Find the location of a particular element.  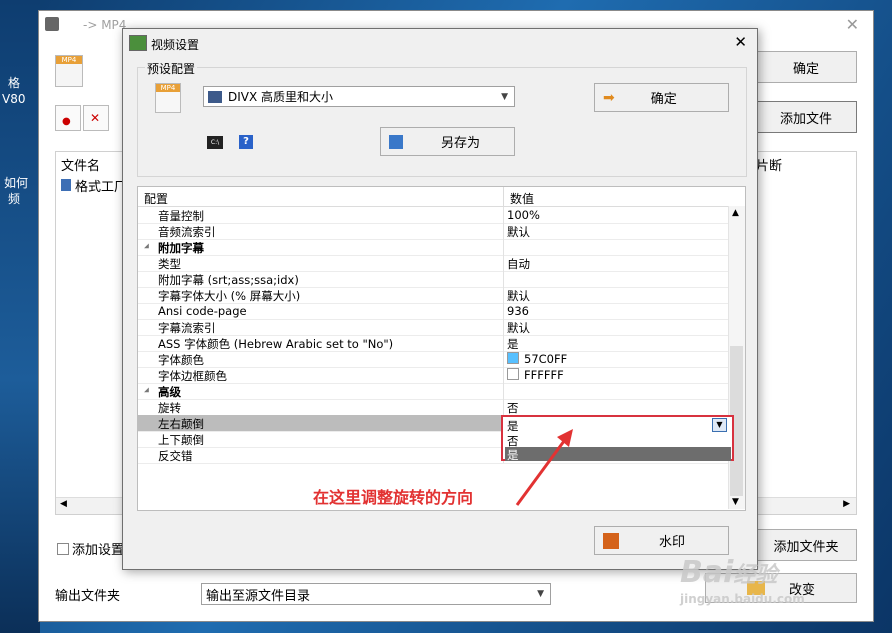

row-key: 字幕流索引 is located at coordinates (187, 328).